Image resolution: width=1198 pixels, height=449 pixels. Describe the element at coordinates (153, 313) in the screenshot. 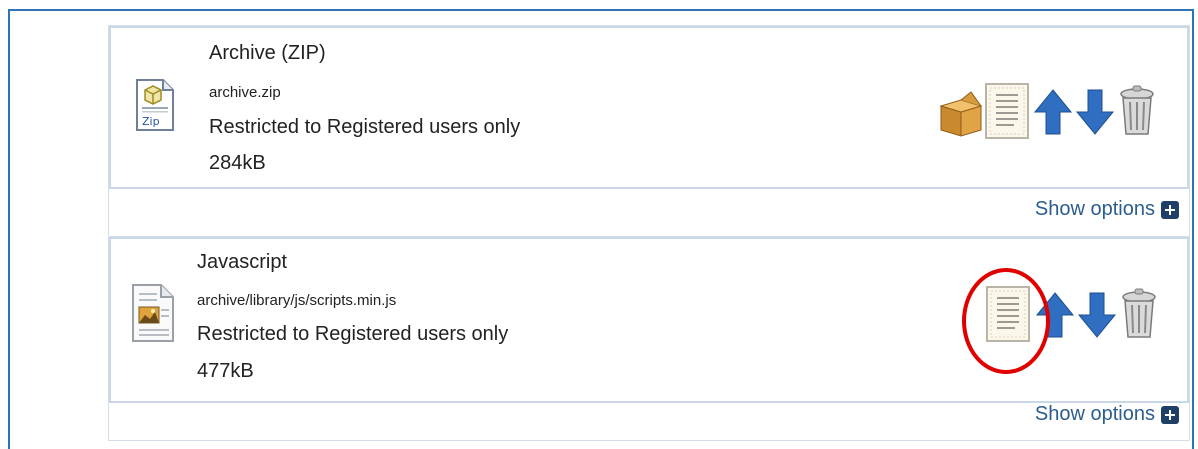

I see `document-file-icon` at that location.